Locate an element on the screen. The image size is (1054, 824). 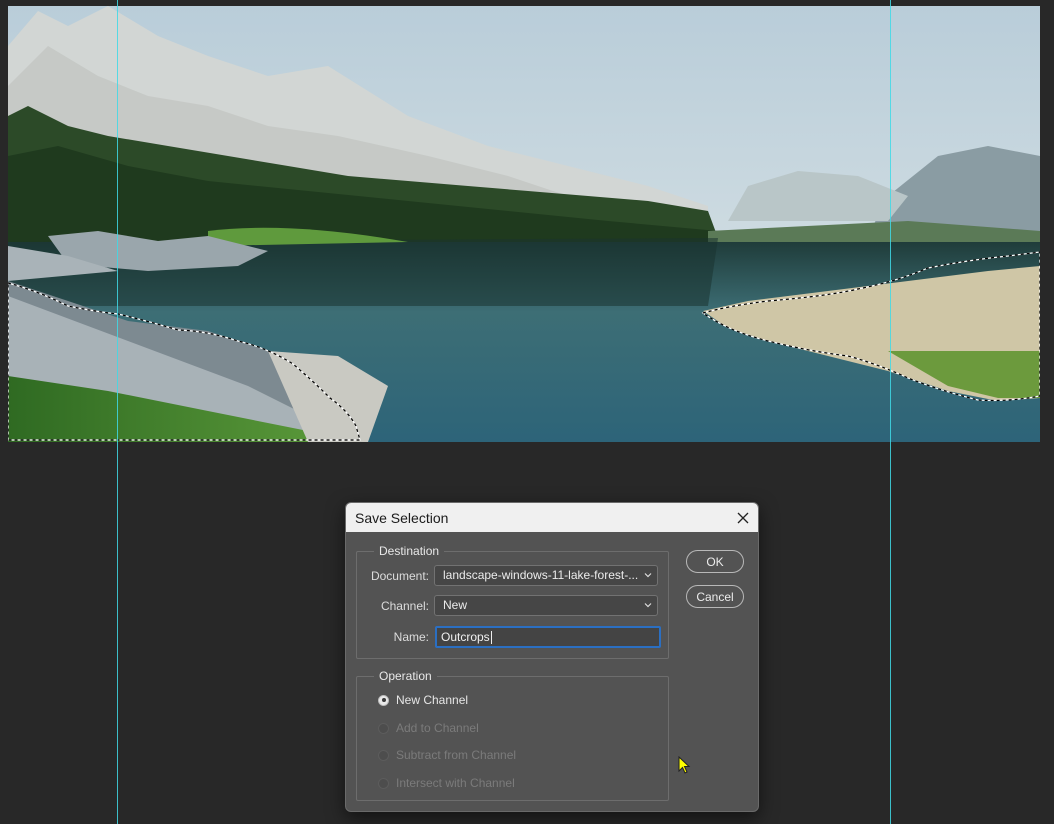
radio-add-to-channel: Add to Channel is located at coordinates (428, 728).